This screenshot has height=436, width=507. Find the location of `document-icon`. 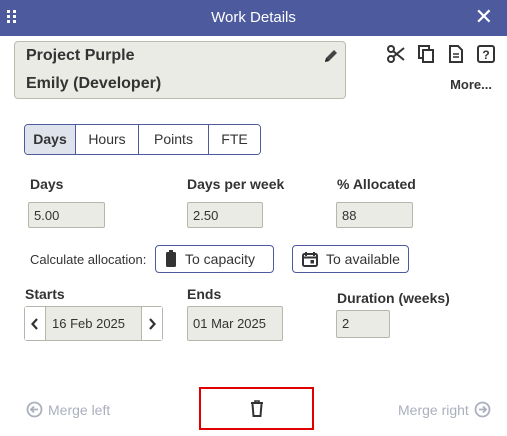

document-icon is located at coordinates (456, 54).